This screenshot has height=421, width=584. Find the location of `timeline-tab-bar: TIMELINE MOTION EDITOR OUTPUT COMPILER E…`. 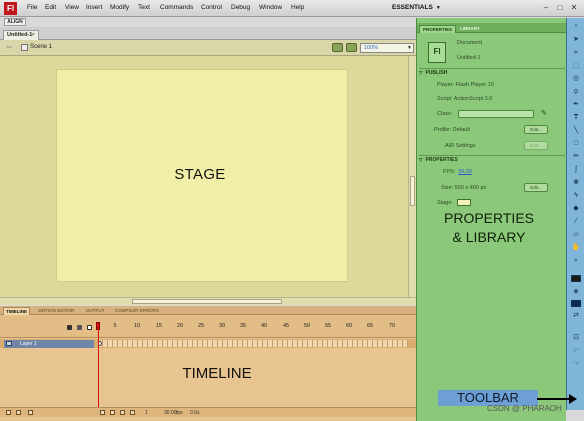

timeline-tab-bar: TIMELINE MOTION EDITOR OUTPUT COMPILER E… is located at coordinates (208, 310).